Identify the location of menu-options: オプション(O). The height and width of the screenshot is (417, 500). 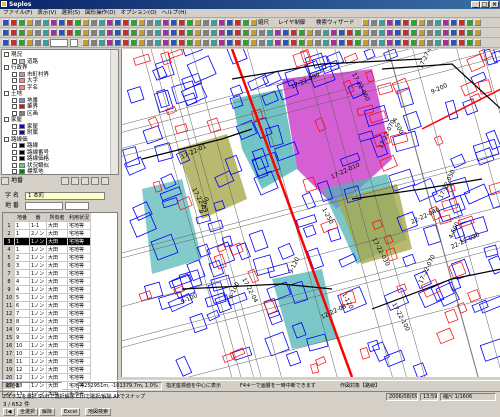
(139, 13).